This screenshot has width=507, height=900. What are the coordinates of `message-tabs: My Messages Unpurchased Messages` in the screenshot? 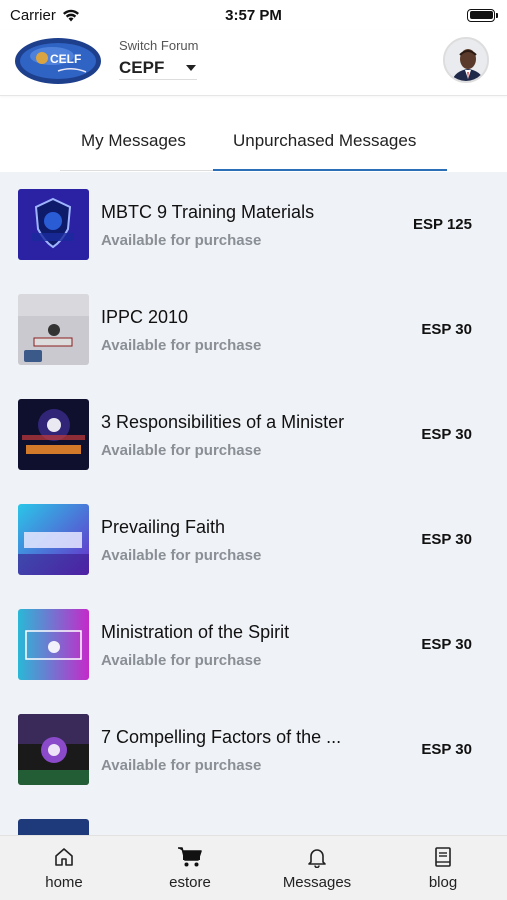 It's located at (253, 134).